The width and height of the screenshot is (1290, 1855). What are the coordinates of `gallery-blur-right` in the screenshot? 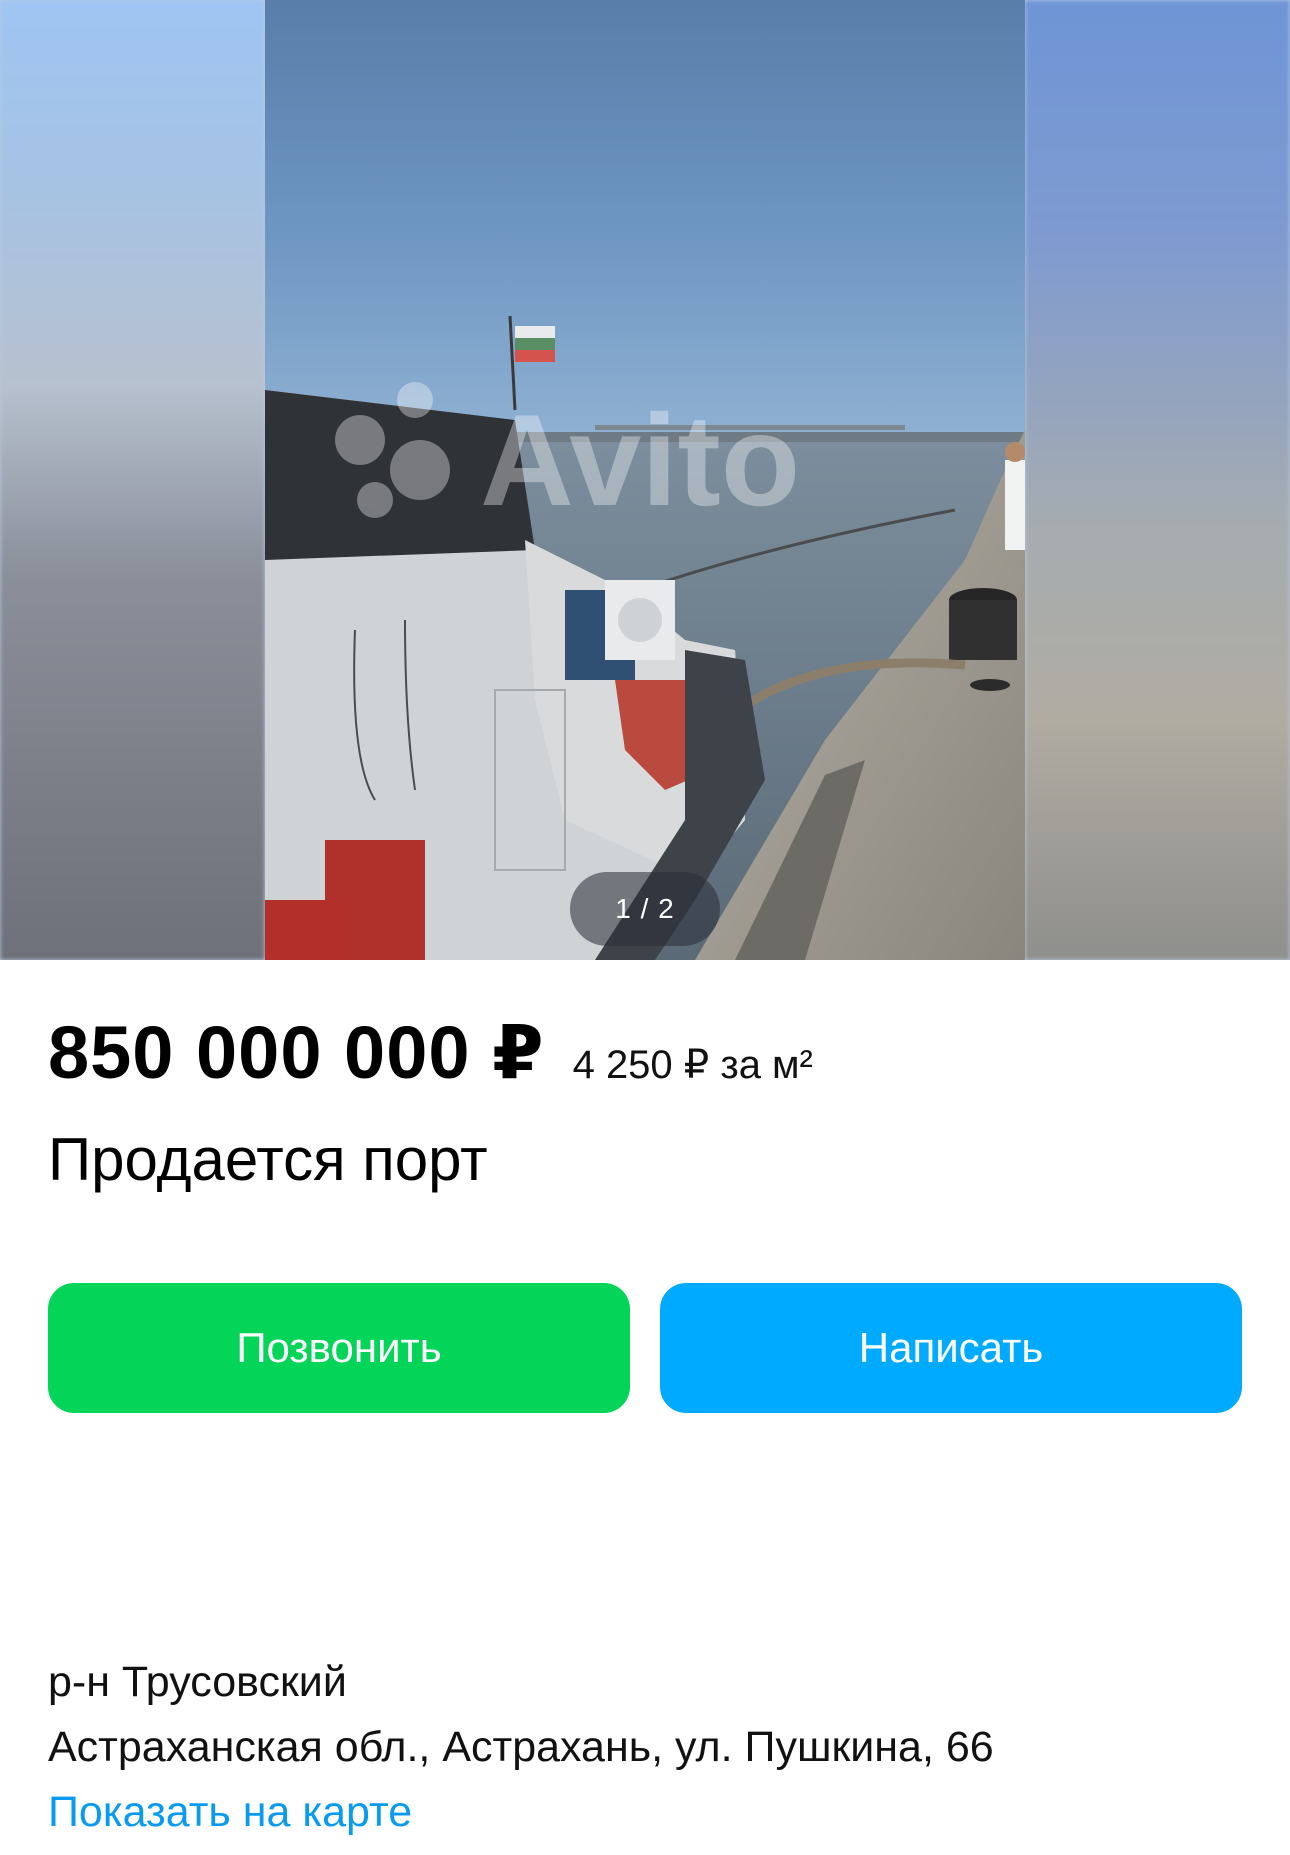 It's located at (1157, 480).